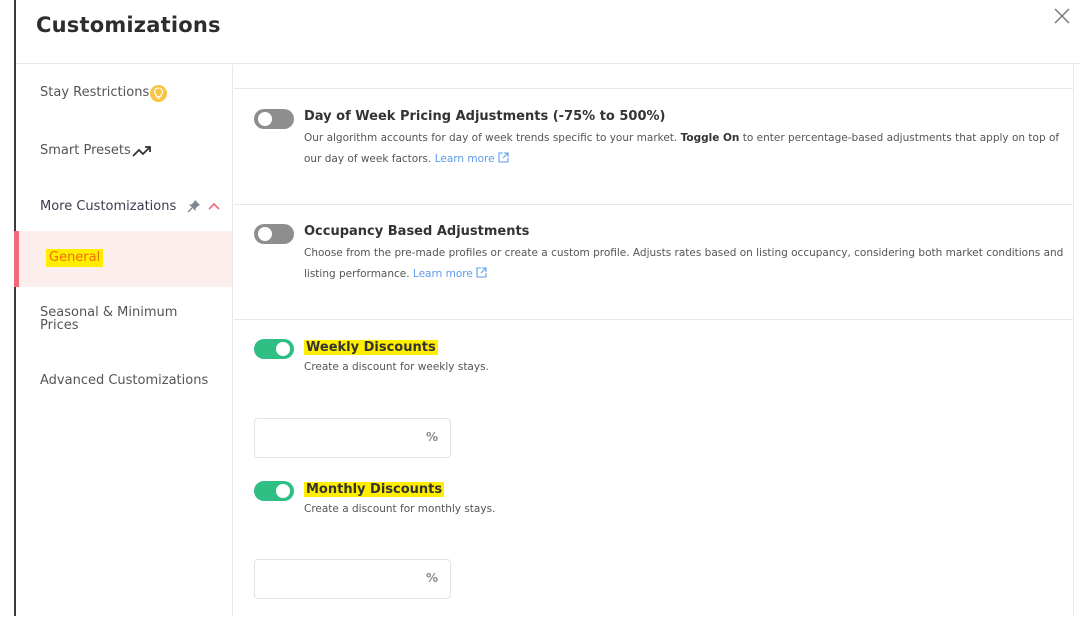 This screenshot has width=1080, height=630. I want to click on sidebar-item-seasonal-minimum-prices: Seasonal & Minimum Prices, so click(124, 322).